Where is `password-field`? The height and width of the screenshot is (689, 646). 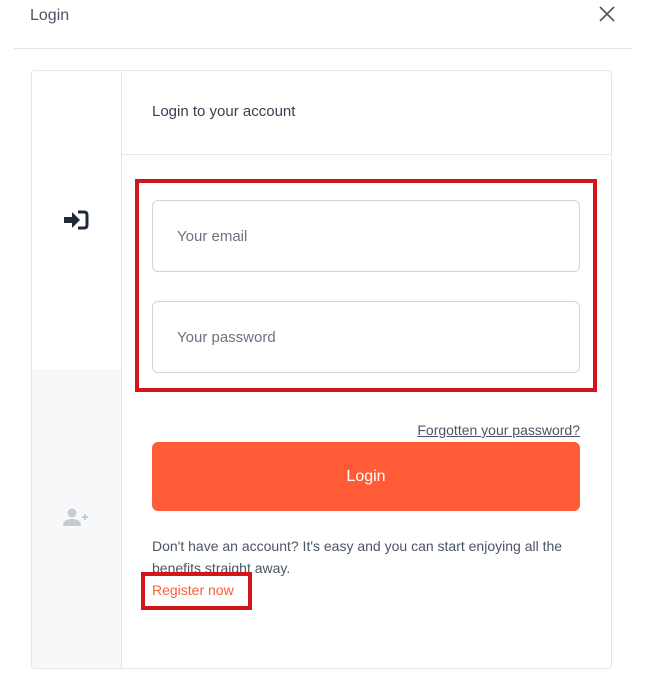 password-field is located at coordinates (366, 337).